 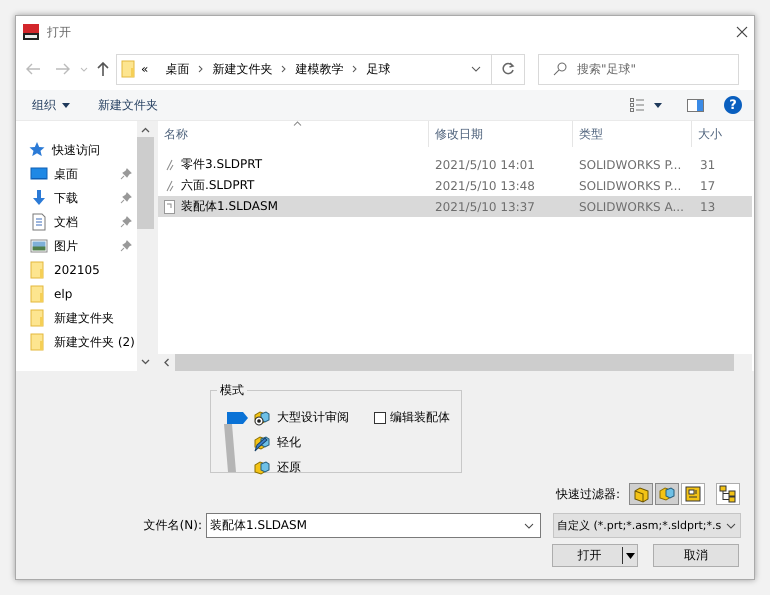 What do you see at coordinates (707, 185) in the screenshot?
I see `file-size: 17` at bounding box center [707, 185].